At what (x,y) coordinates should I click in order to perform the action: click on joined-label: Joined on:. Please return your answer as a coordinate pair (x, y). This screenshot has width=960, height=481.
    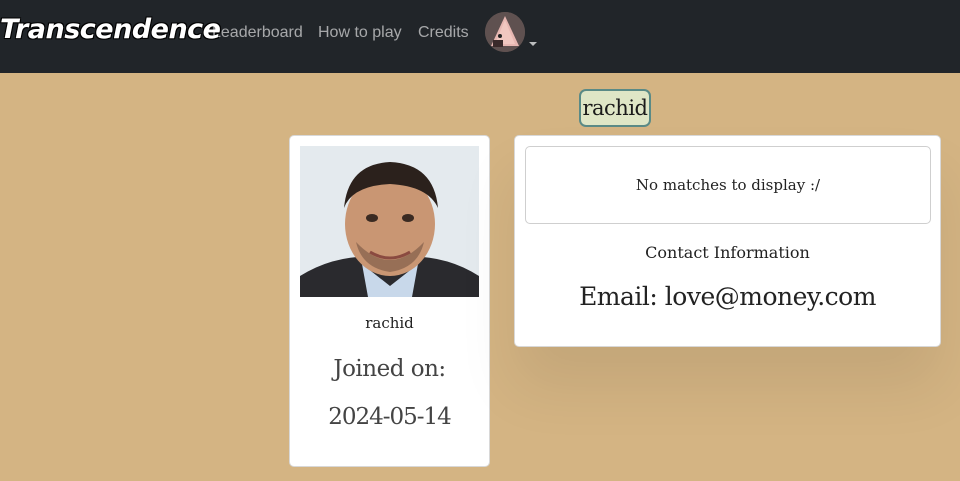
    Looking at the image, I should click on (389, 369).